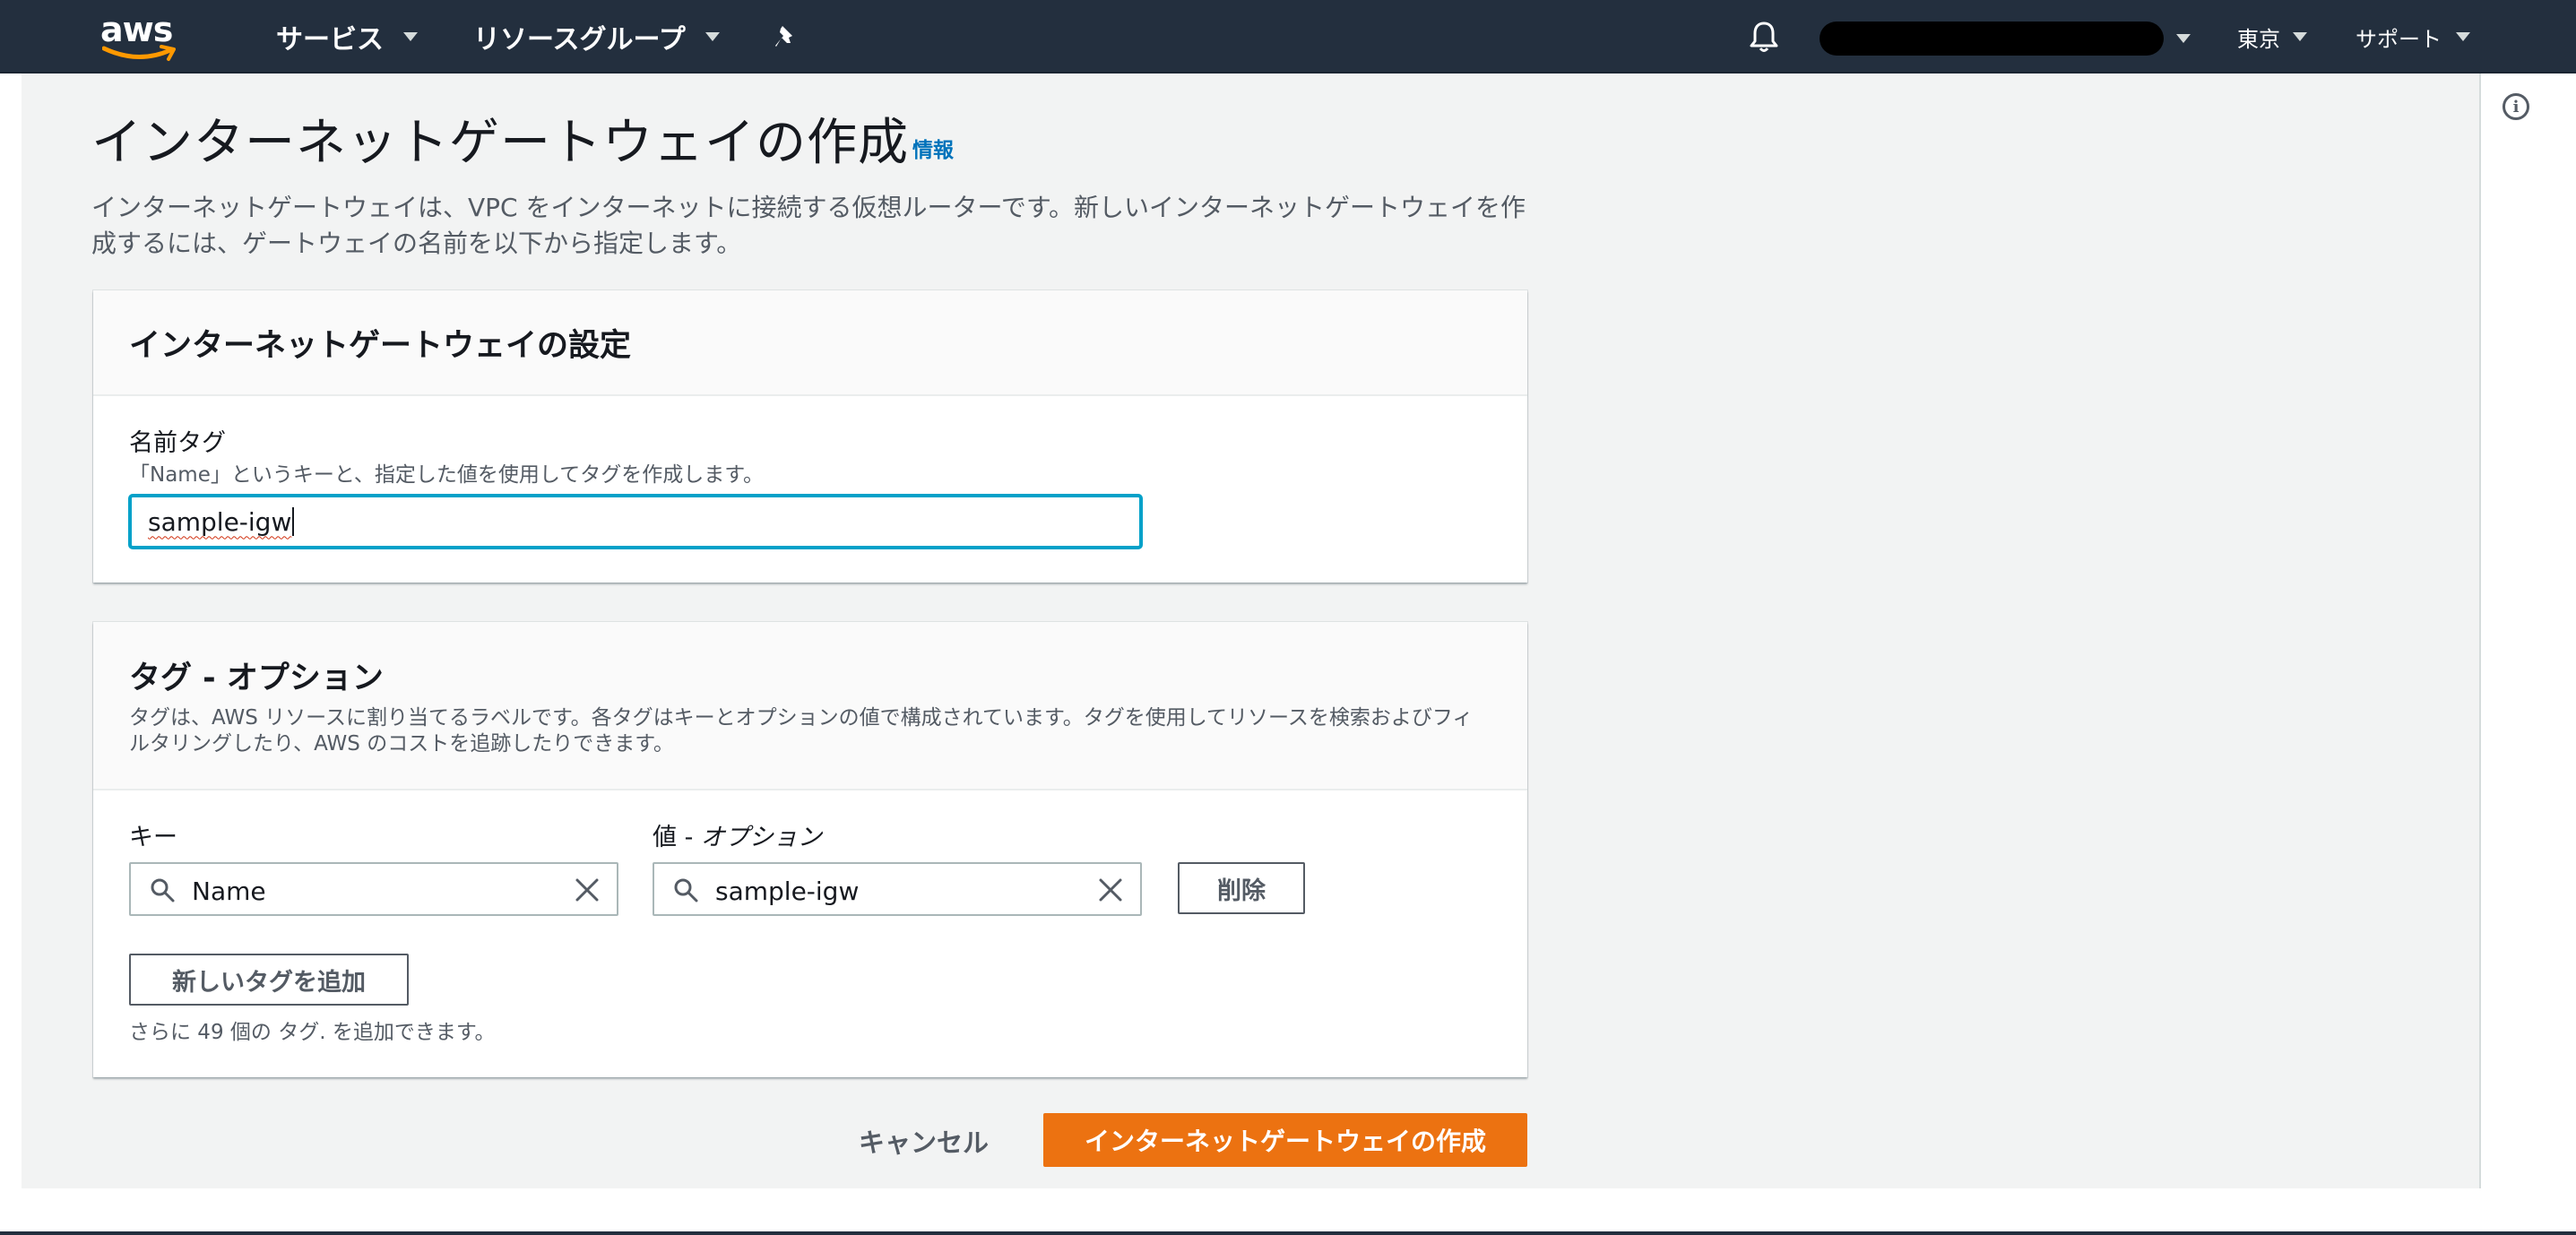 This screenshot has width=2576, height=1235. Describe the element at coordinates (269, 980) in the screenshot. I see `add-tag-button: 新しいタグを追加` at that location.